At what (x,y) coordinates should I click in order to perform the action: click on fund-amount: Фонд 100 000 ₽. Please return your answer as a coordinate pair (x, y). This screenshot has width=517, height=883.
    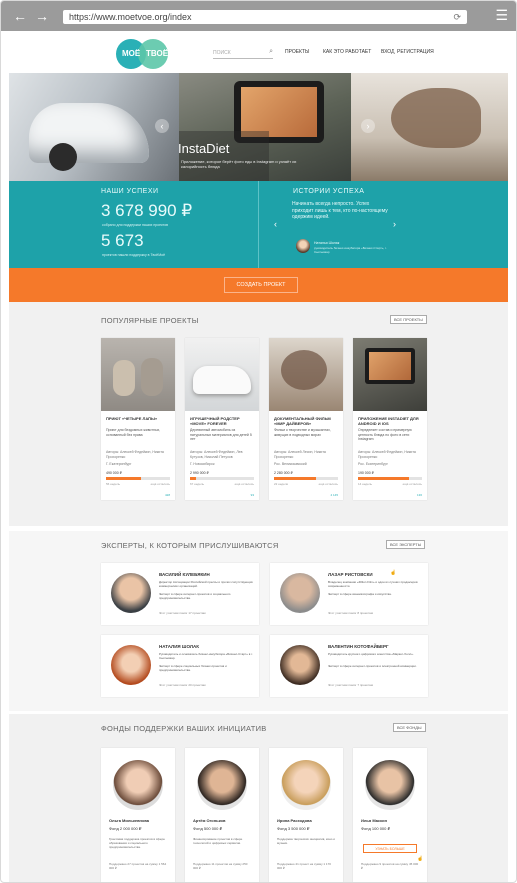
    Looking at the image, I should click on (376, 828).